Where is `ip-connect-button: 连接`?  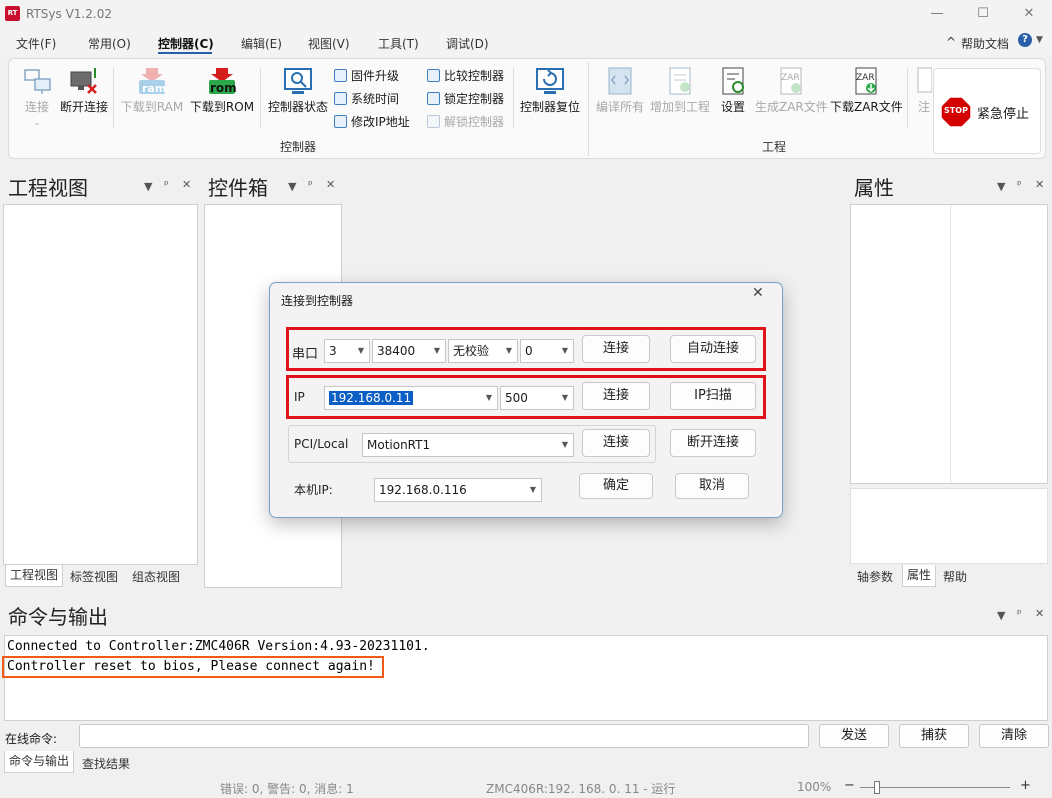
ip-connect-button: 连接 is located at coordinates (616, 396).